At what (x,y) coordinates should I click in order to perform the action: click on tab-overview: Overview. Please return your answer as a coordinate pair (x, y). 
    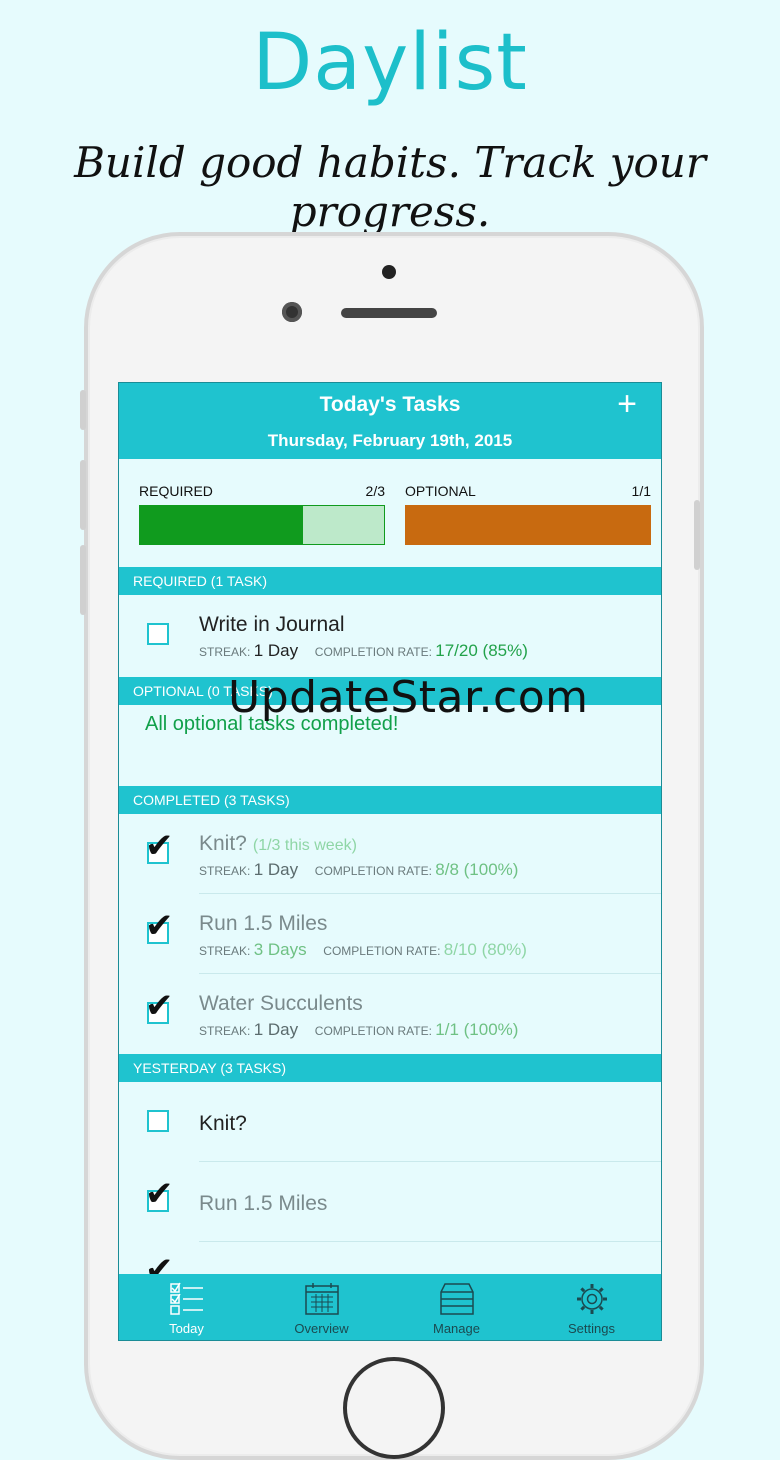
    Looking at the image, I should click on (321, 1307).